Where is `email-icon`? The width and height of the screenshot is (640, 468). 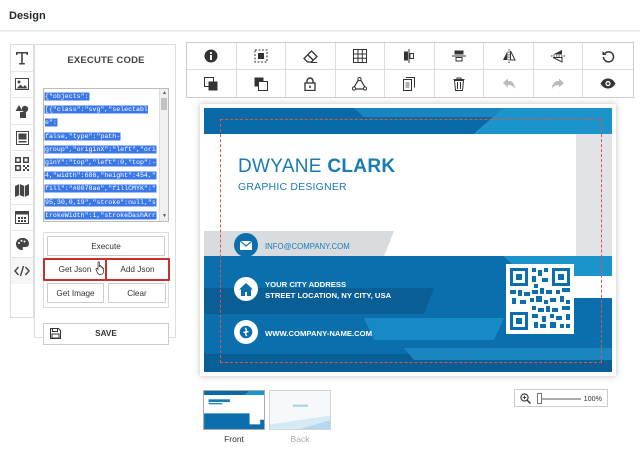
email-icon is located at coordinates (246, 245).